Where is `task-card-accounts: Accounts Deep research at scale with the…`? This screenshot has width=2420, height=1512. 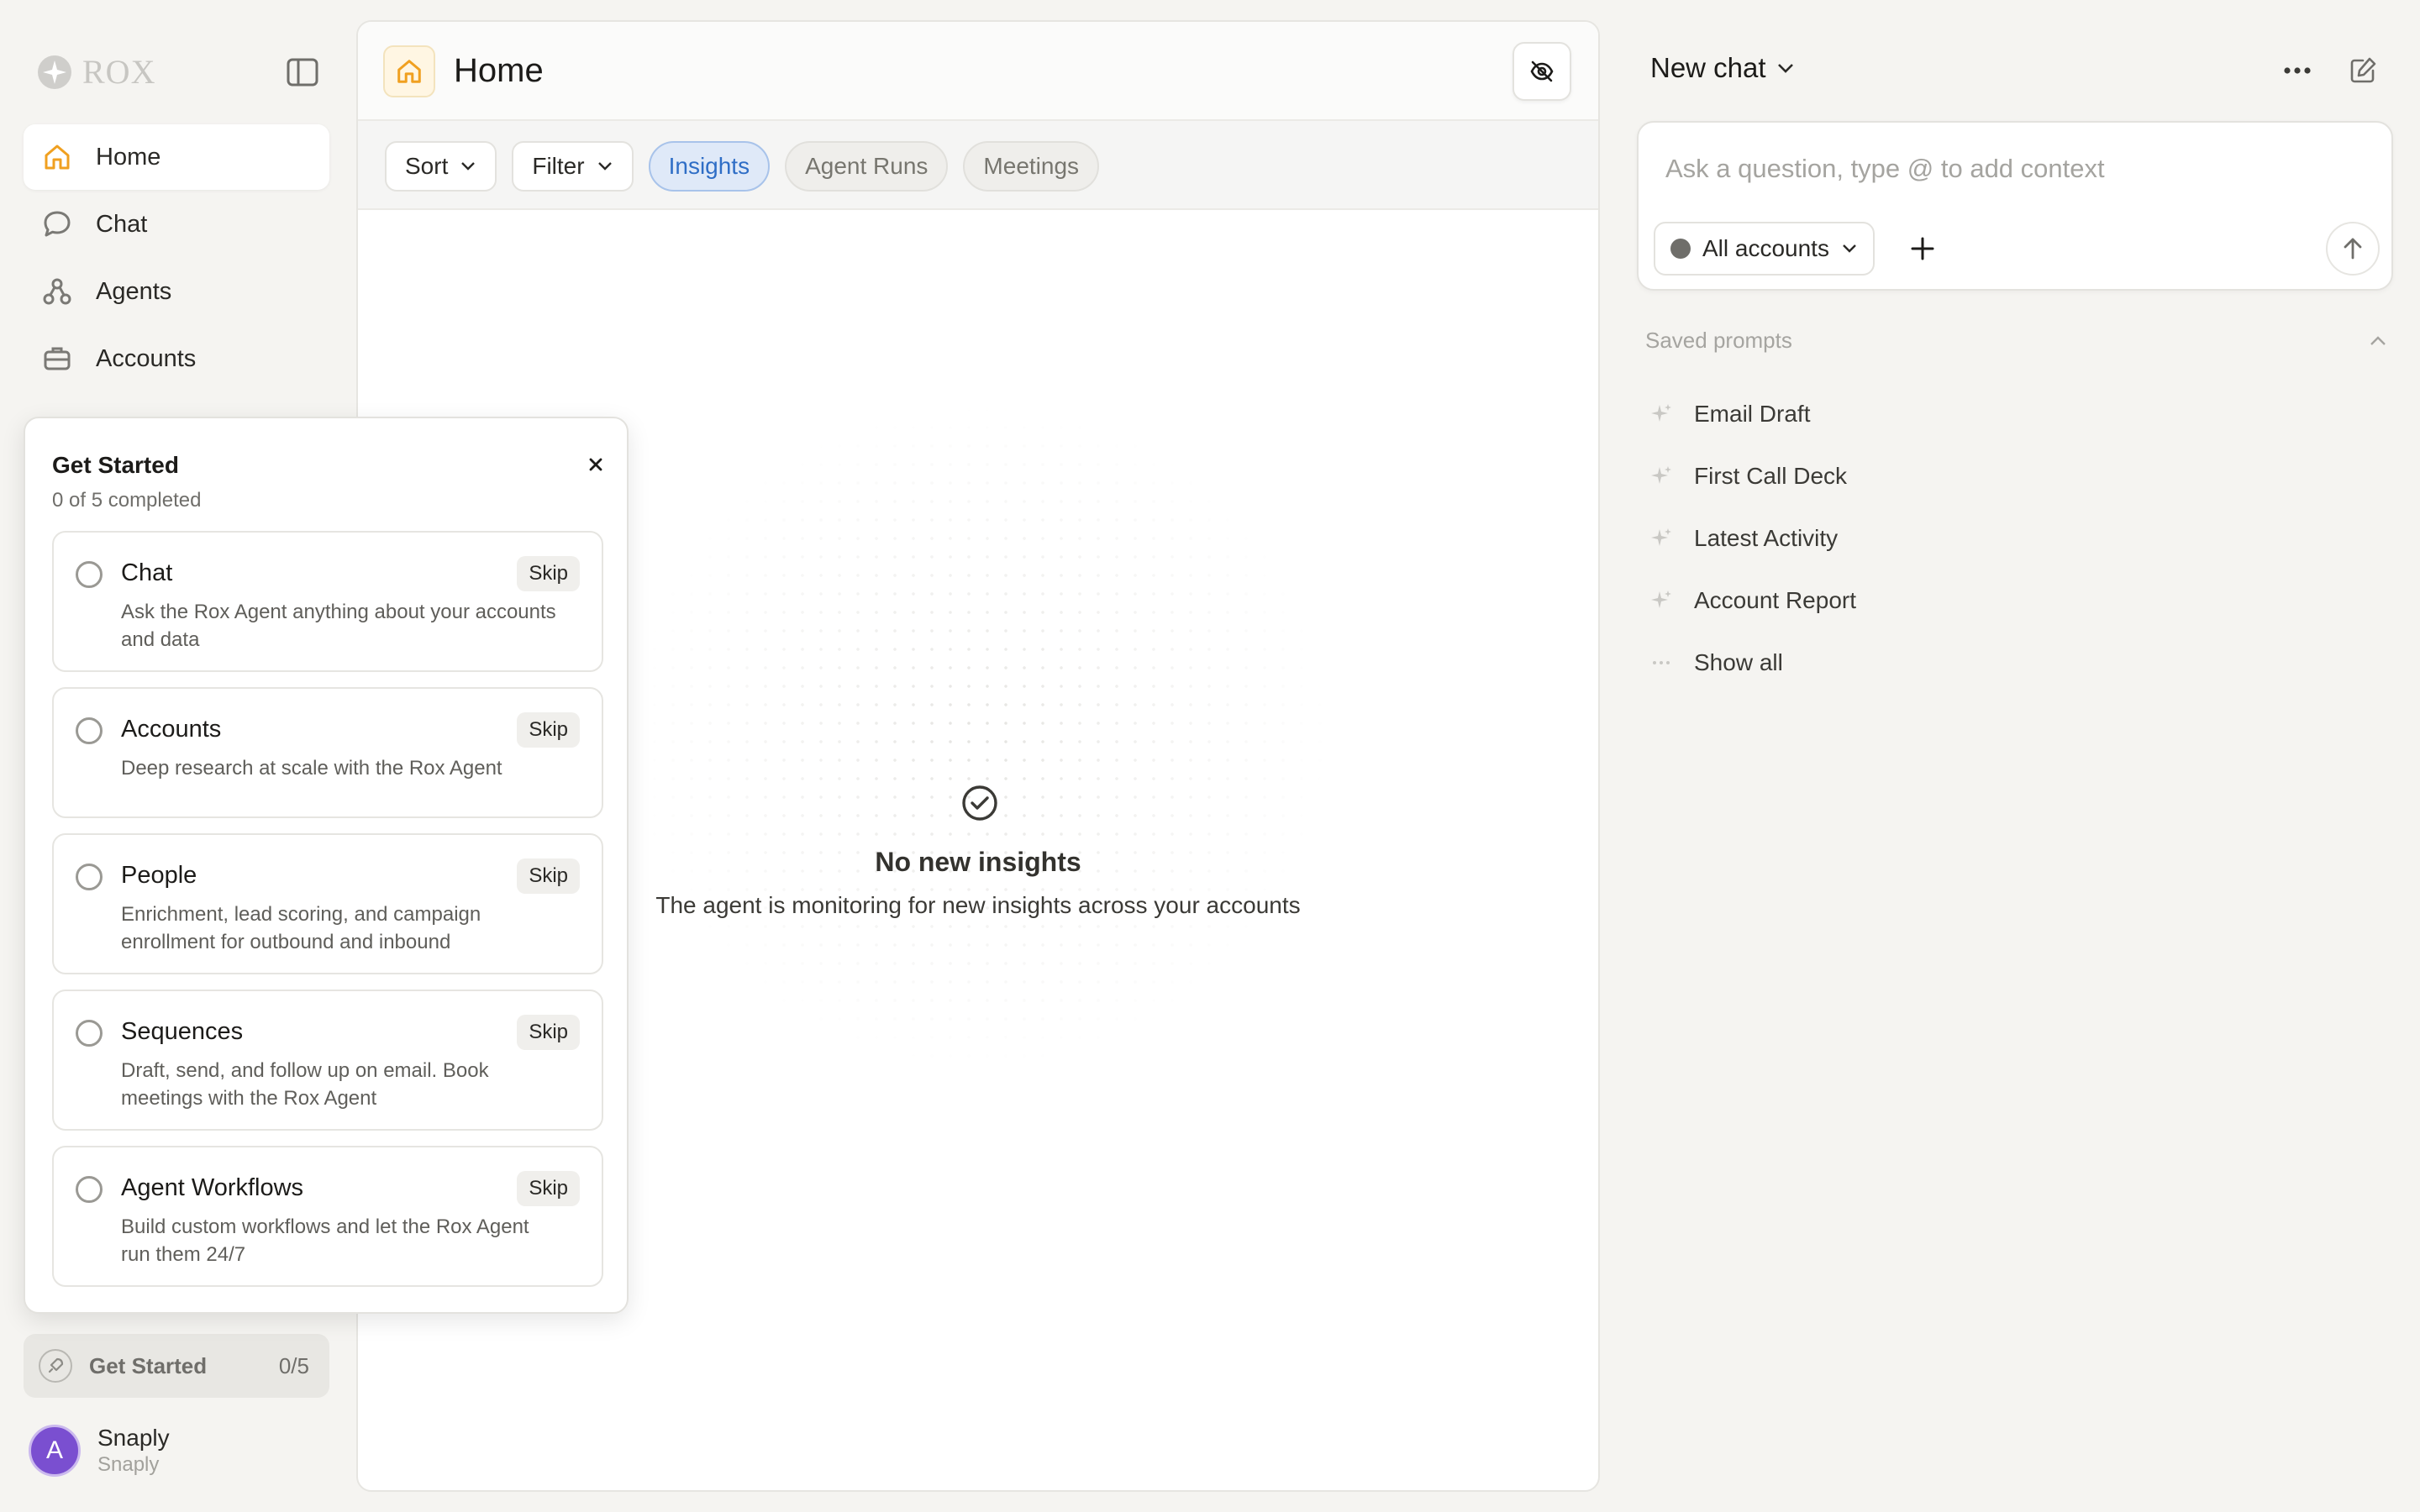
task-card-accounts: Accounts Deep research at scale with the… is located at coordinates (327, 752).